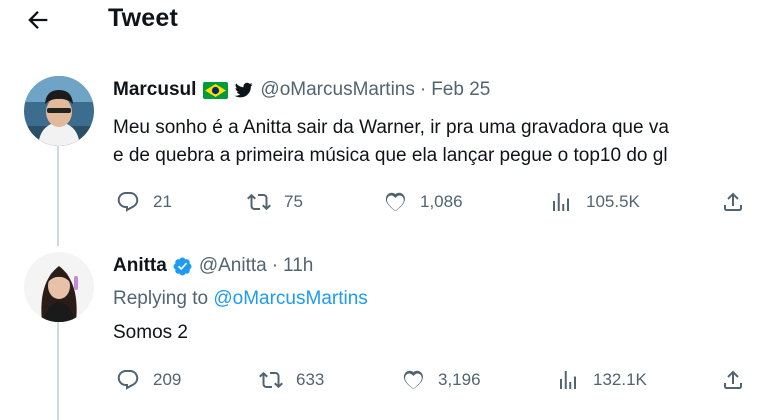 The image size is (771, 420). I want to click on tweet-header: Marcusul @oMarcusMartins · Feb 25, so click(301, 90).